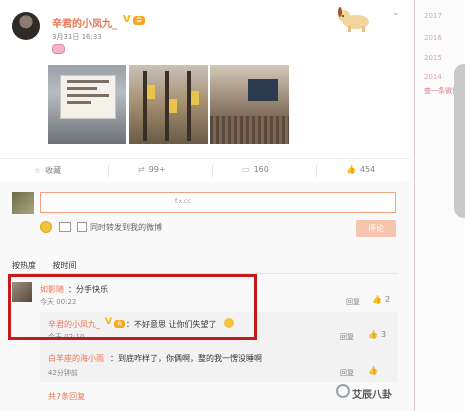 This screenshot has height=411, width=465. Describe the element at coordinates (65, 265) in the screenshot. I see `tab-sort-time: 按时间` at that location.